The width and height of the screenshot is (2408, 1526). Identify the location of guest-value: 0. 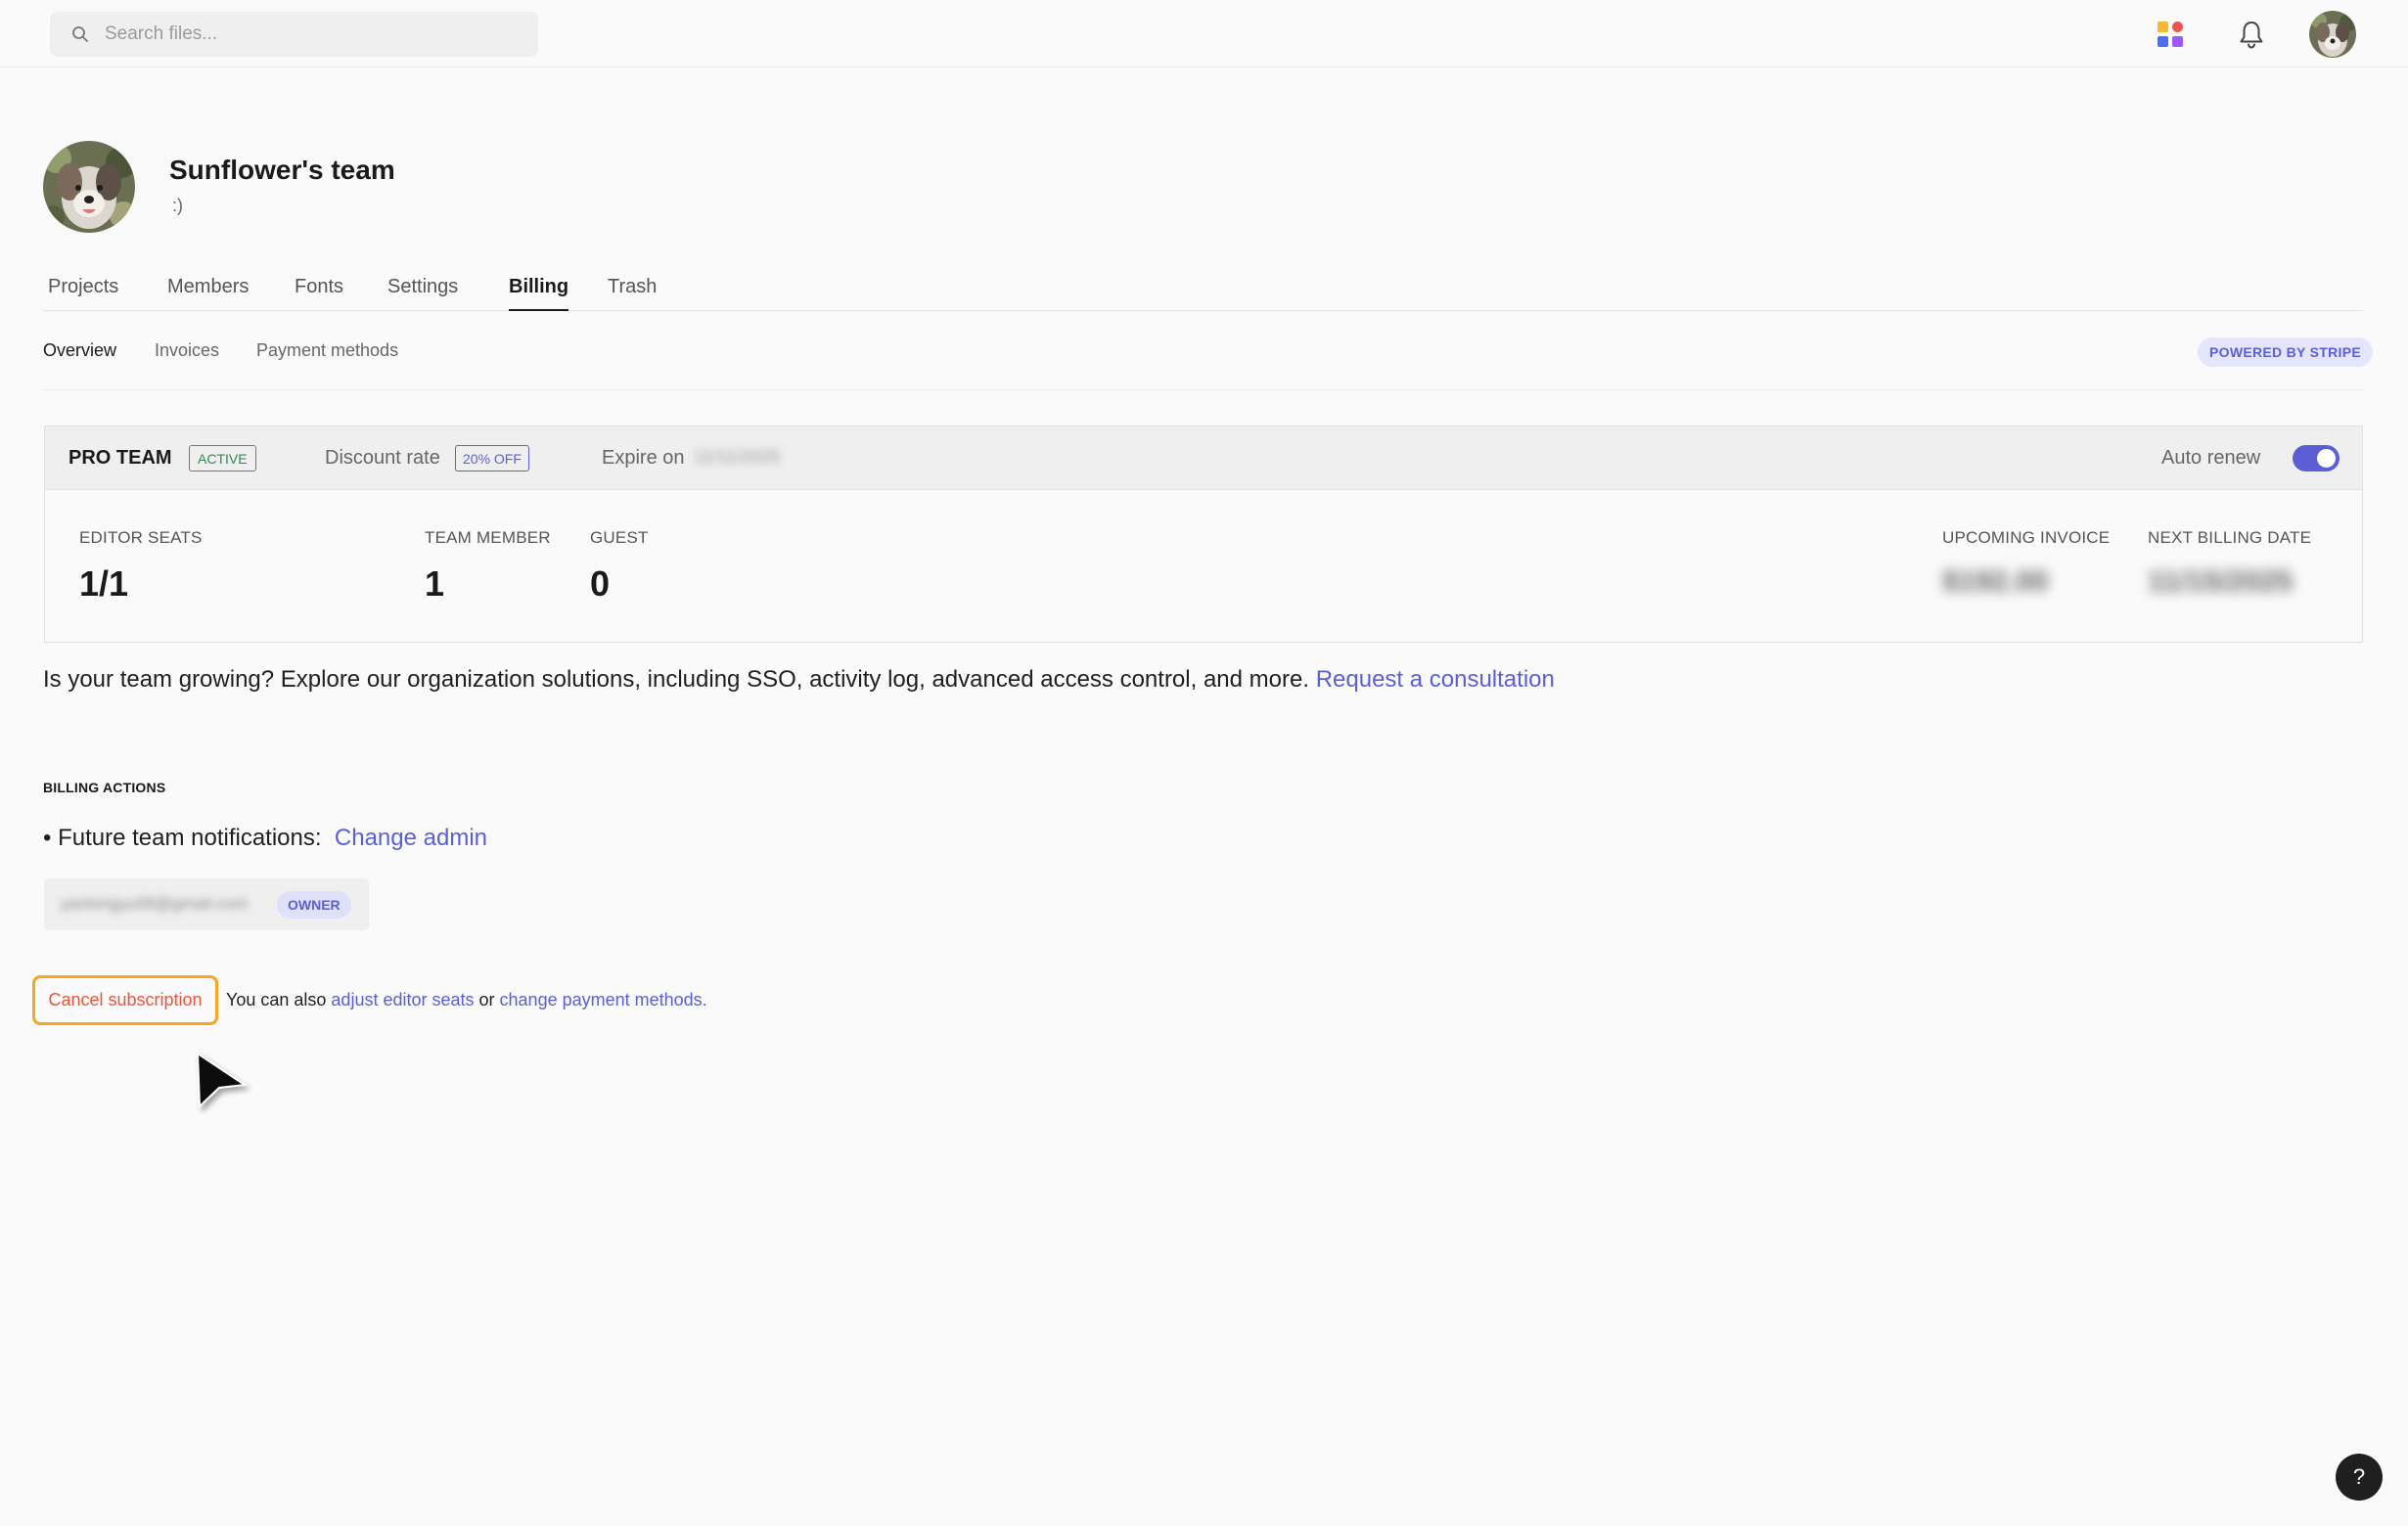
(600, 583).